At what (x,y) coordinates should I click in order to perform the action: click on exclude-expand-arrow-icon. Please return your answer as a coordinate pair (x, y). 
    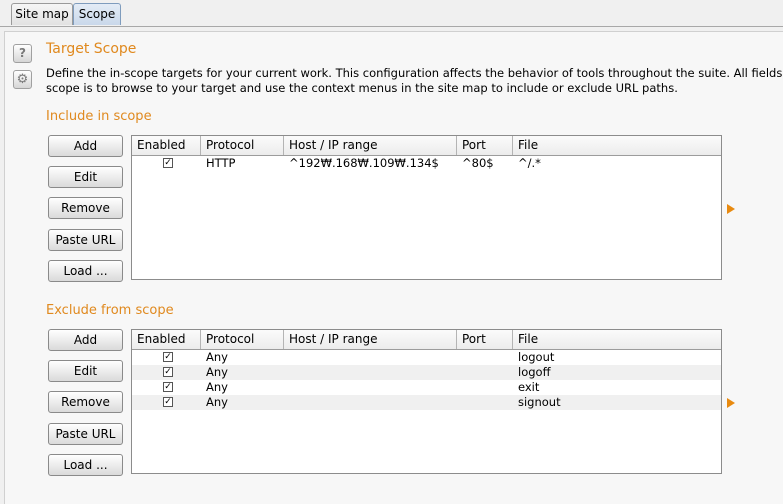
    Looking at the image, I should click on (731, 403).